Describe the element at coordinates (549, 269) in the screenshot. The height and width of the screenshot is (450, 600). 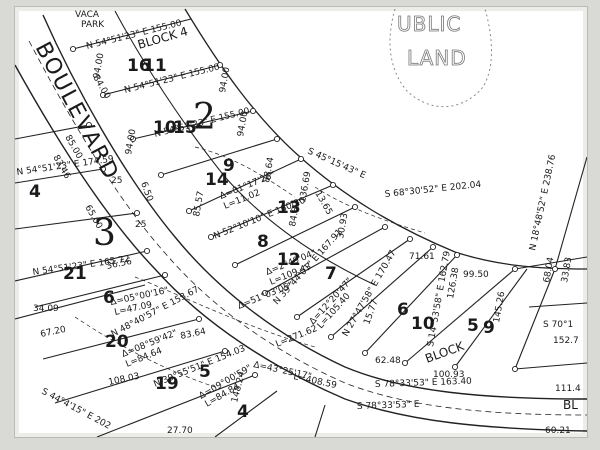
I see `distance-text: 68.04` at that location.